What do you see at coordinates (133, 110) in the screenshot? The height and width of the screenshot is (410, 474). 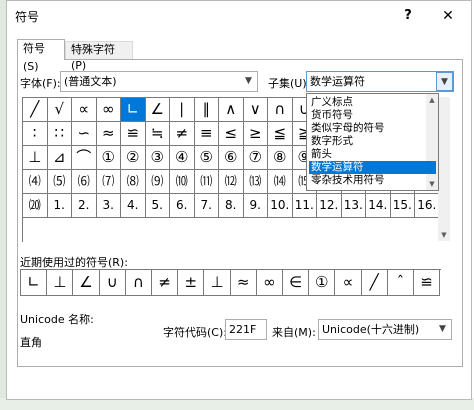 I see `symbol-cell: ∟` at bounding box center [133, 110].